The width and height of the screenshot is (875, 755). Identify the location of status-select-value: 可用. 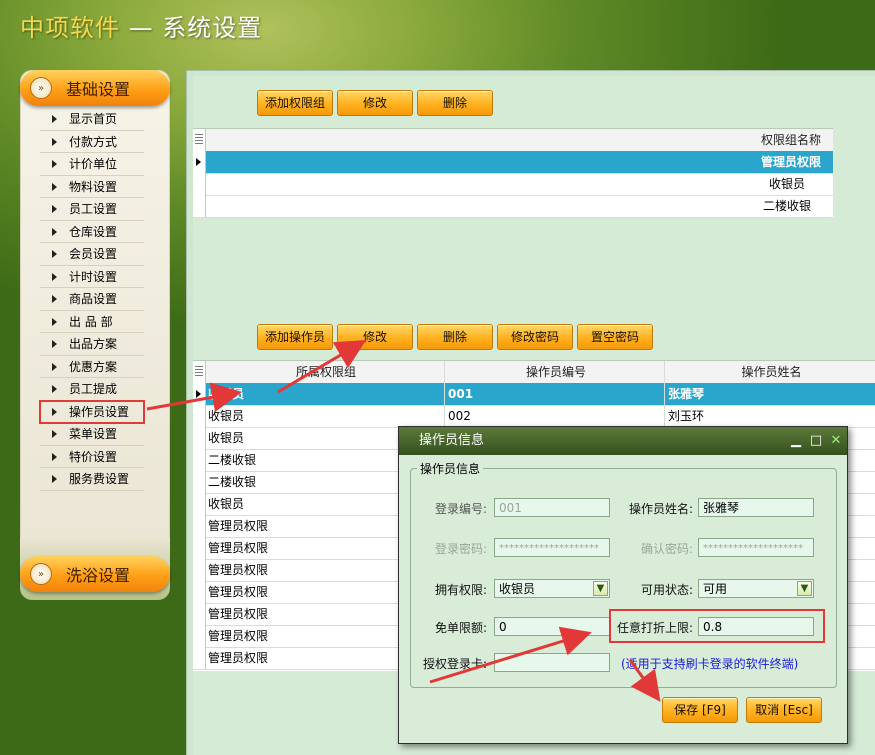
(715, 589).